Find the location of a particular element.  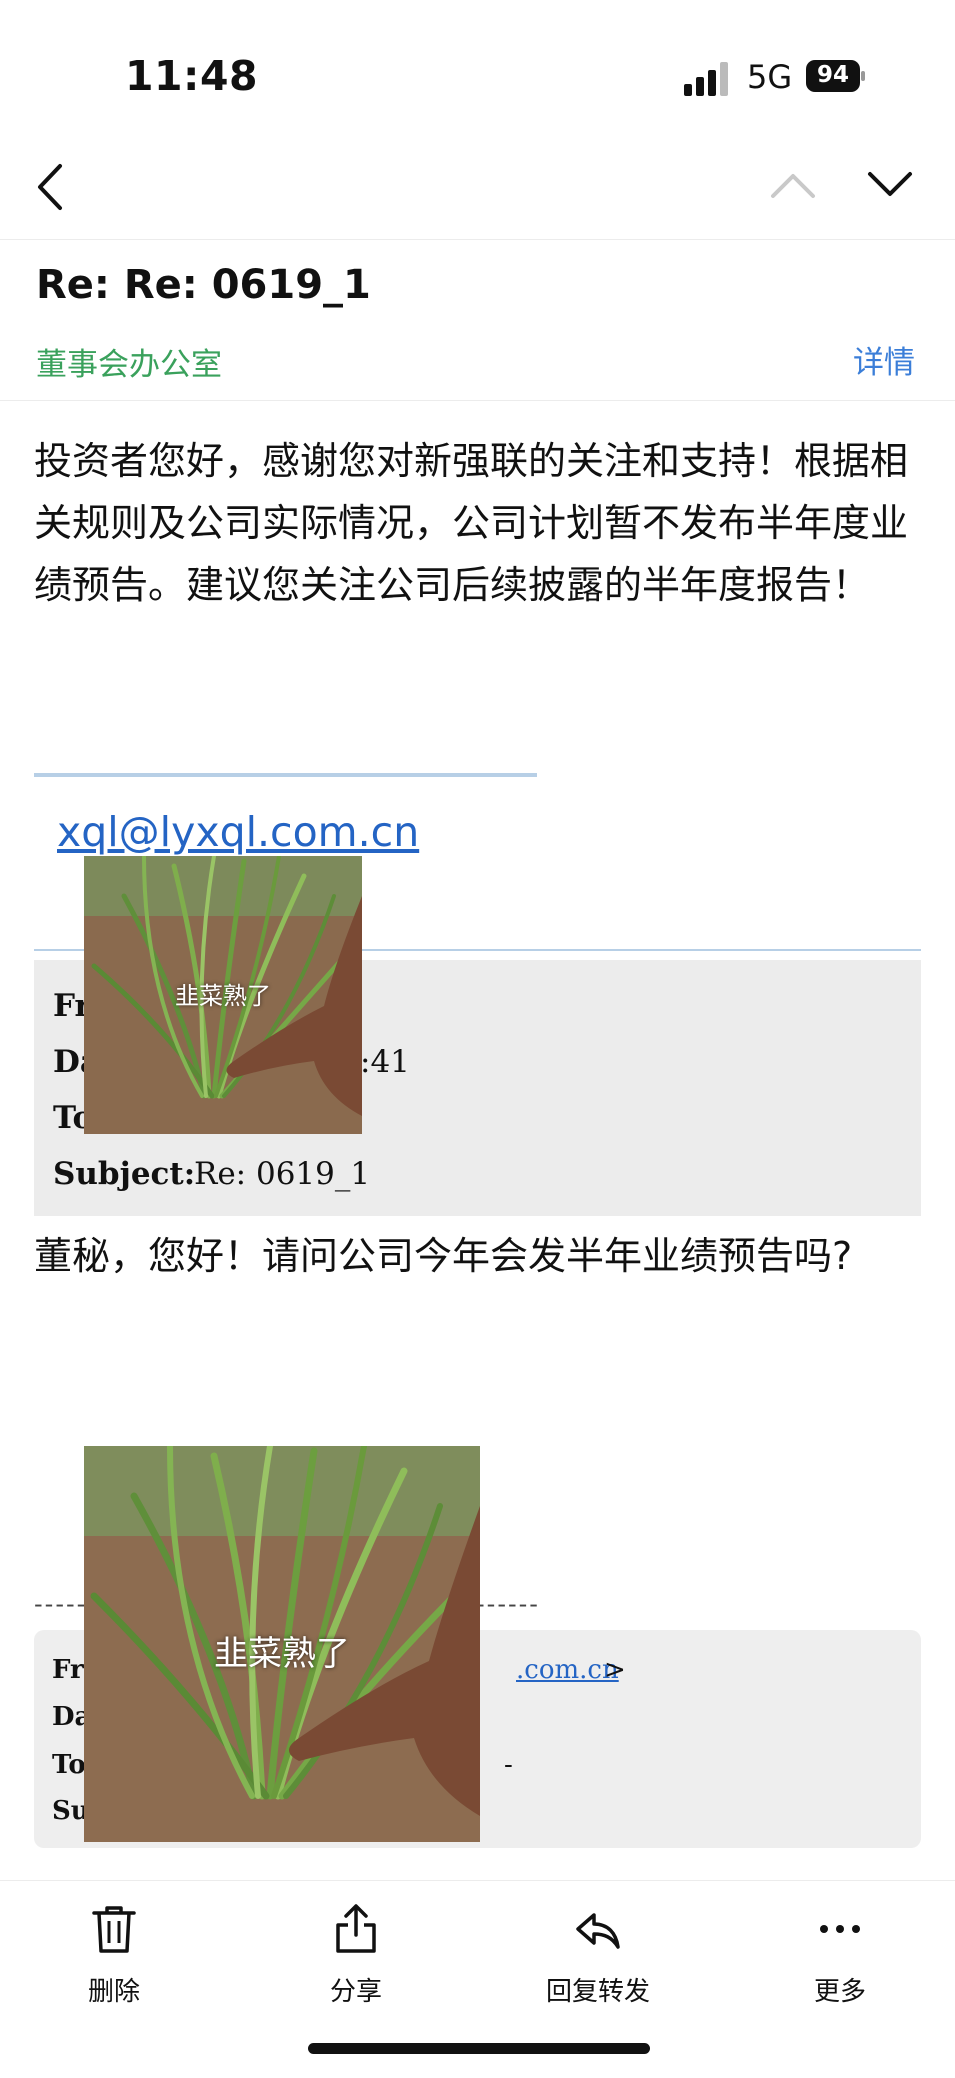

leek-meme-image-large: 韭菜熟了 is located at coordinates (282, 1644).